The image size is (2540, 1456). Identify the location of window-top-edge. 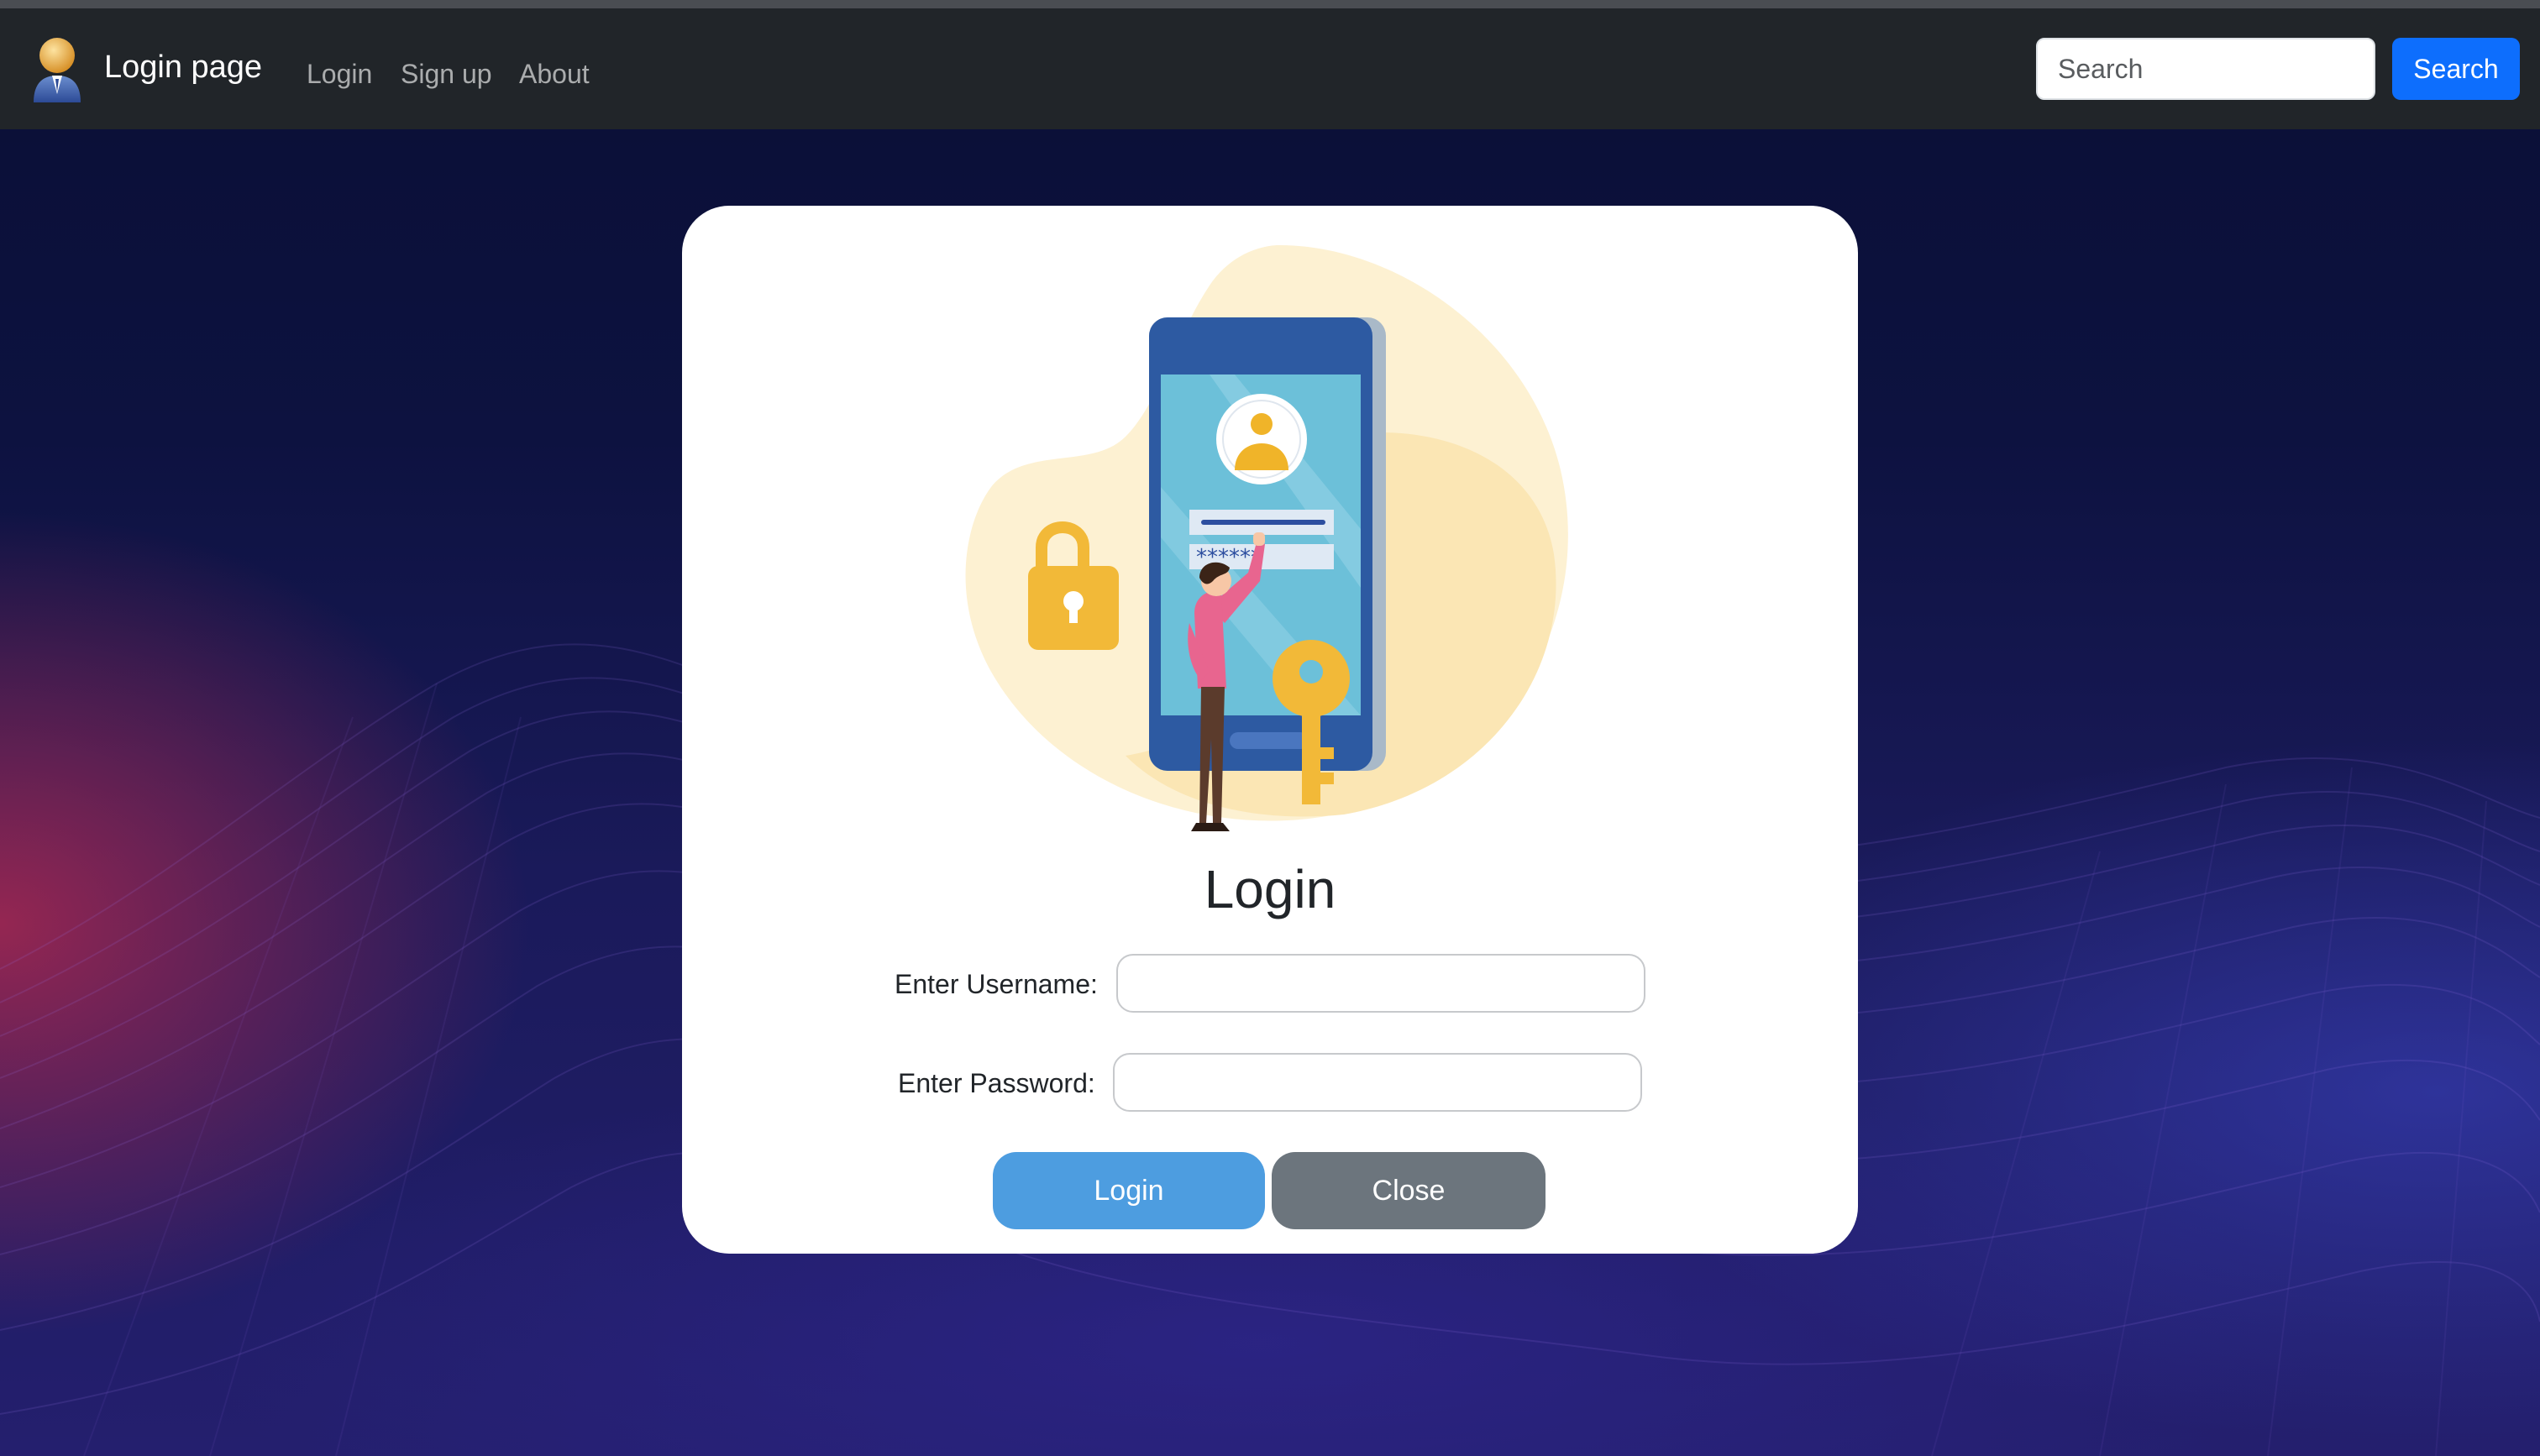
(1270, 4).